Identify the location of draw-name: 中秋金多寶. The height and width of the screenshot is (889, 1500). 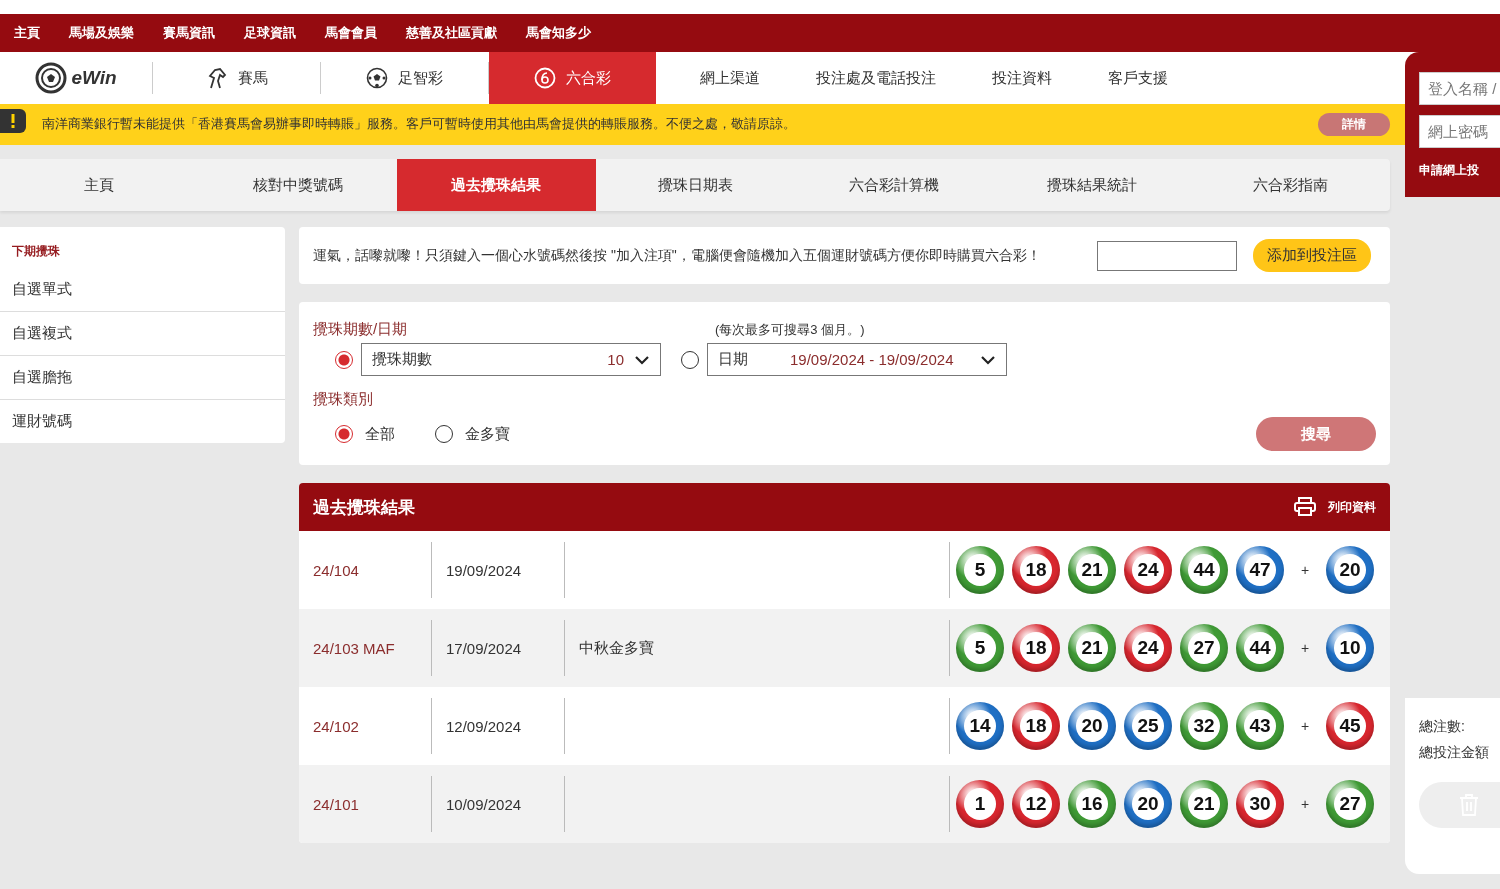
(616, 647).